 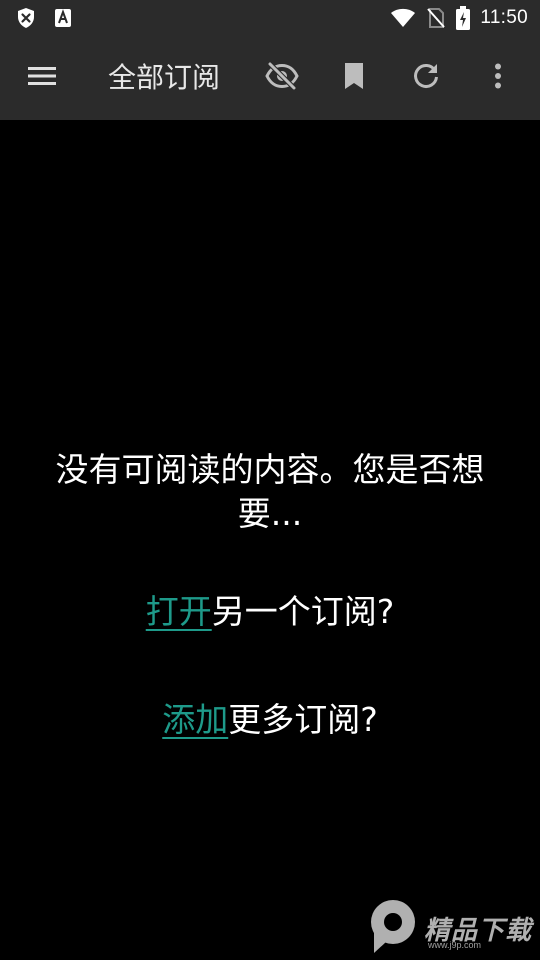 I want to click on status-time: 11:50, so click(x=504, y=17).